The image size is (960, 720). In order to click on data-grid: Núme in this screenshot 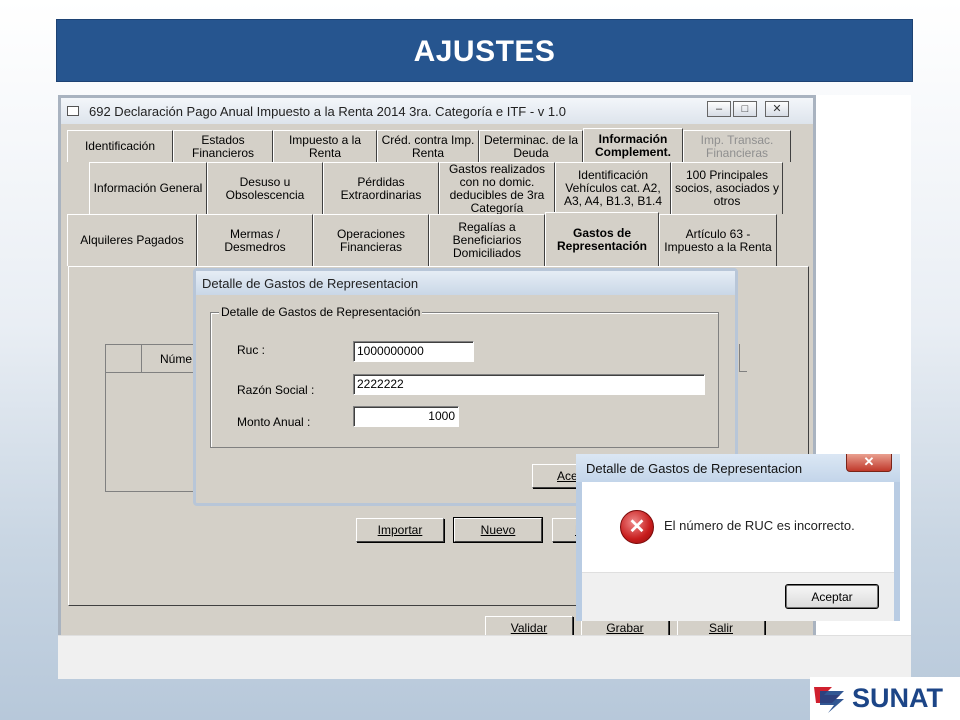, I will do `click(150, 418)`.